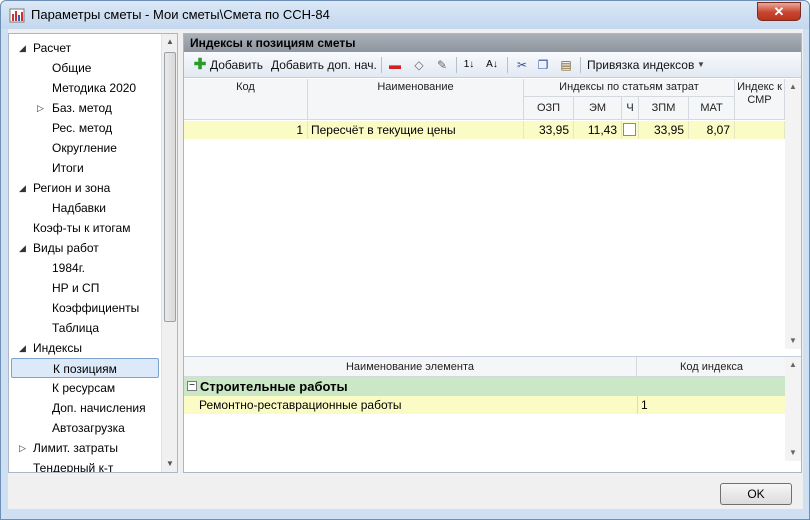 The height and width of the screenshot is (520, 810). Describe the element at coordinates (76, 288) in the screenshot. I see `tree-item-label: НР и СП` at that location.